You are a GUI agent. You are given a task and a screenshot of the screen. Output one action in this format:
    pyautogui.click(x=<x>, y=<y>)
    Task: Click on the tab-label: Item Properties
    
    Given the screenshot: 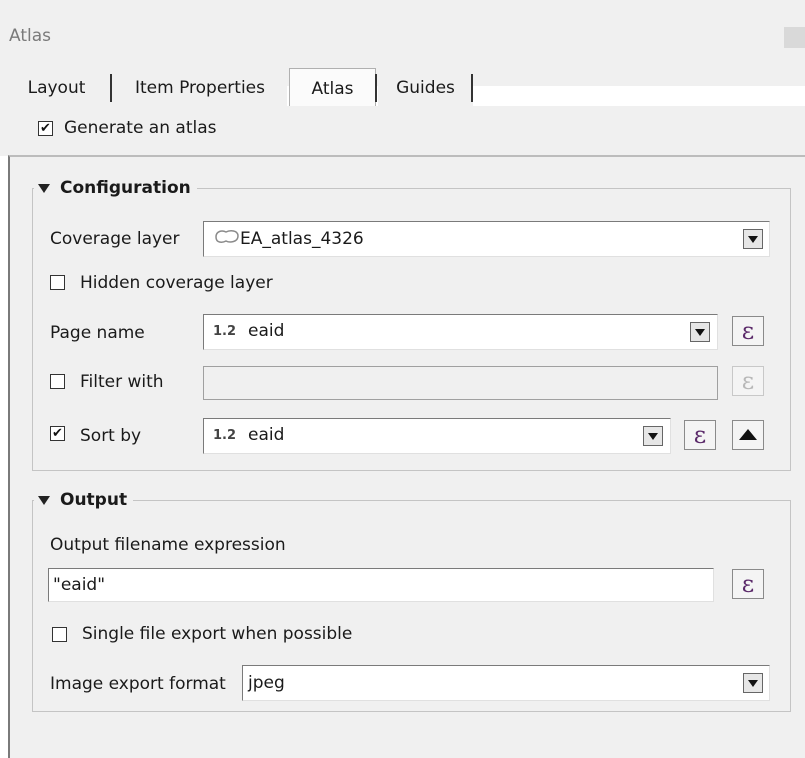 What is the action you would take?
    pyautogui.click(x=199, y=88)
    